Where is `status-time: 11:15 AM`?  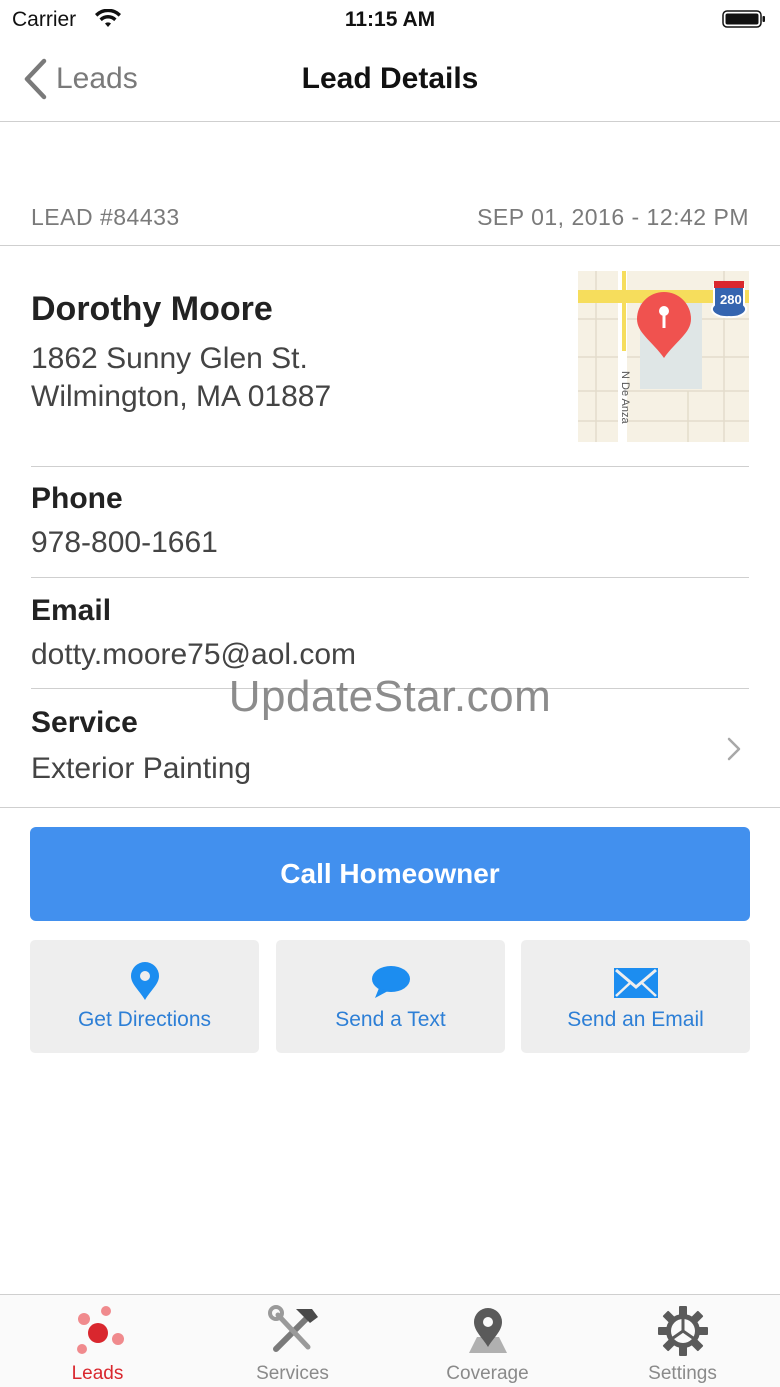
status-time: 11:15 AM is located at coordinates (390, 19).